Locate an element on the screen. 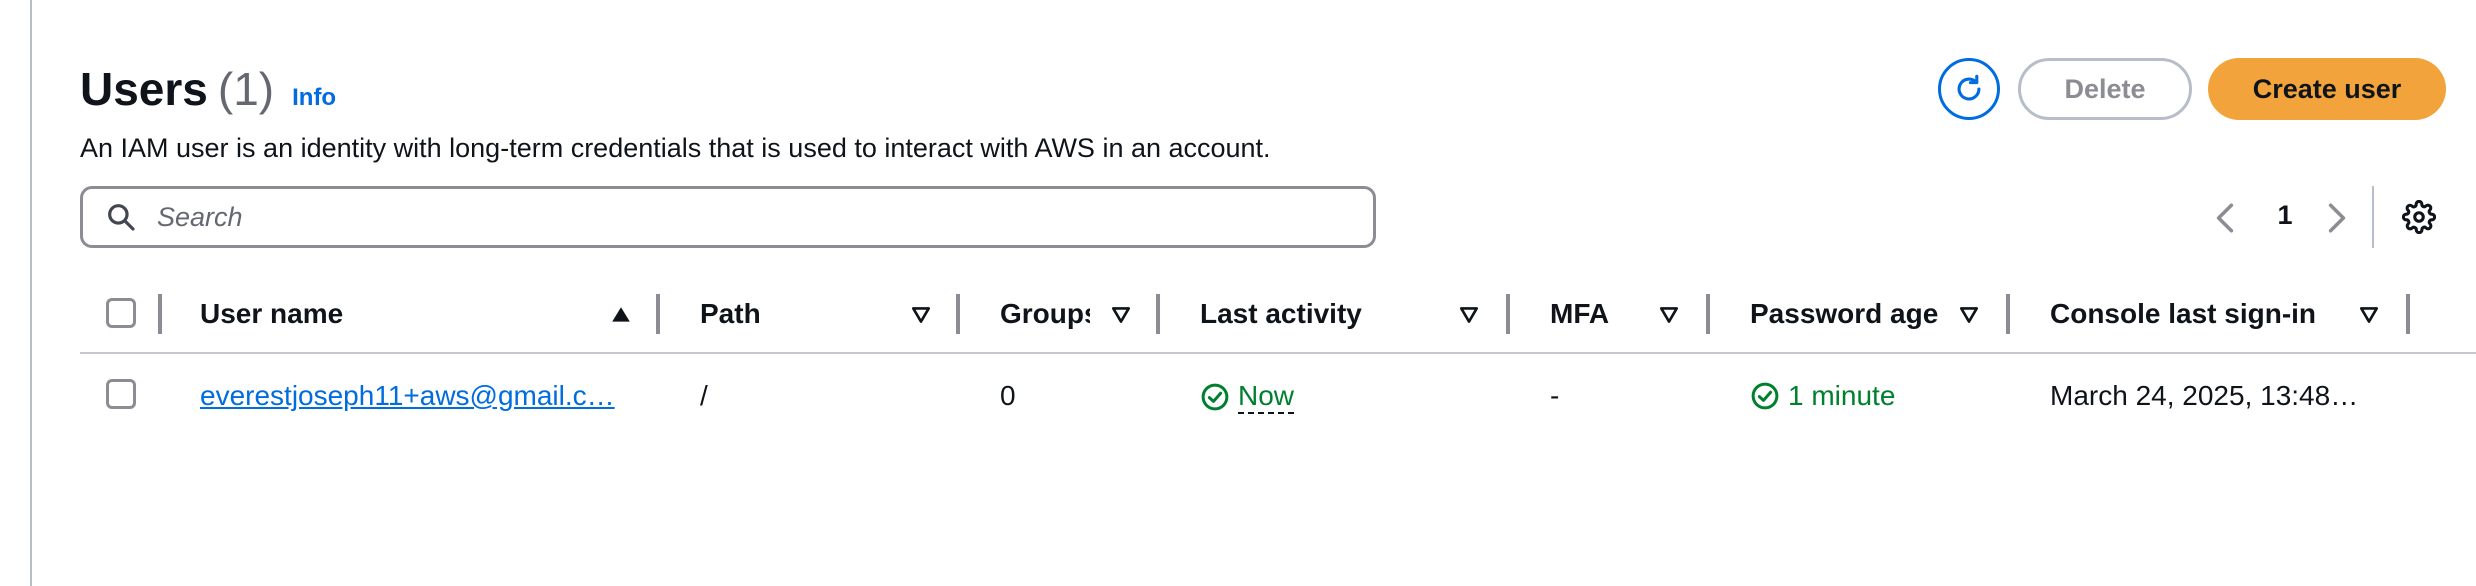  column-header-groups: Groups is located at coordinates (1045, 314).